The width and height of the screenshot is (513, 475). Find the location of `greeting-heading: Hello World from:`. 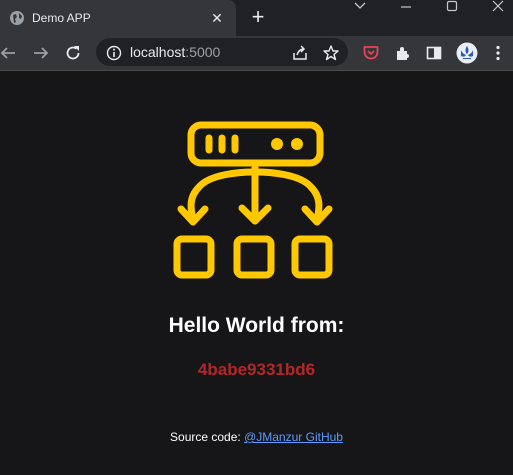

greeting-heading: Hello World from: is located at coordinates (256, 325).